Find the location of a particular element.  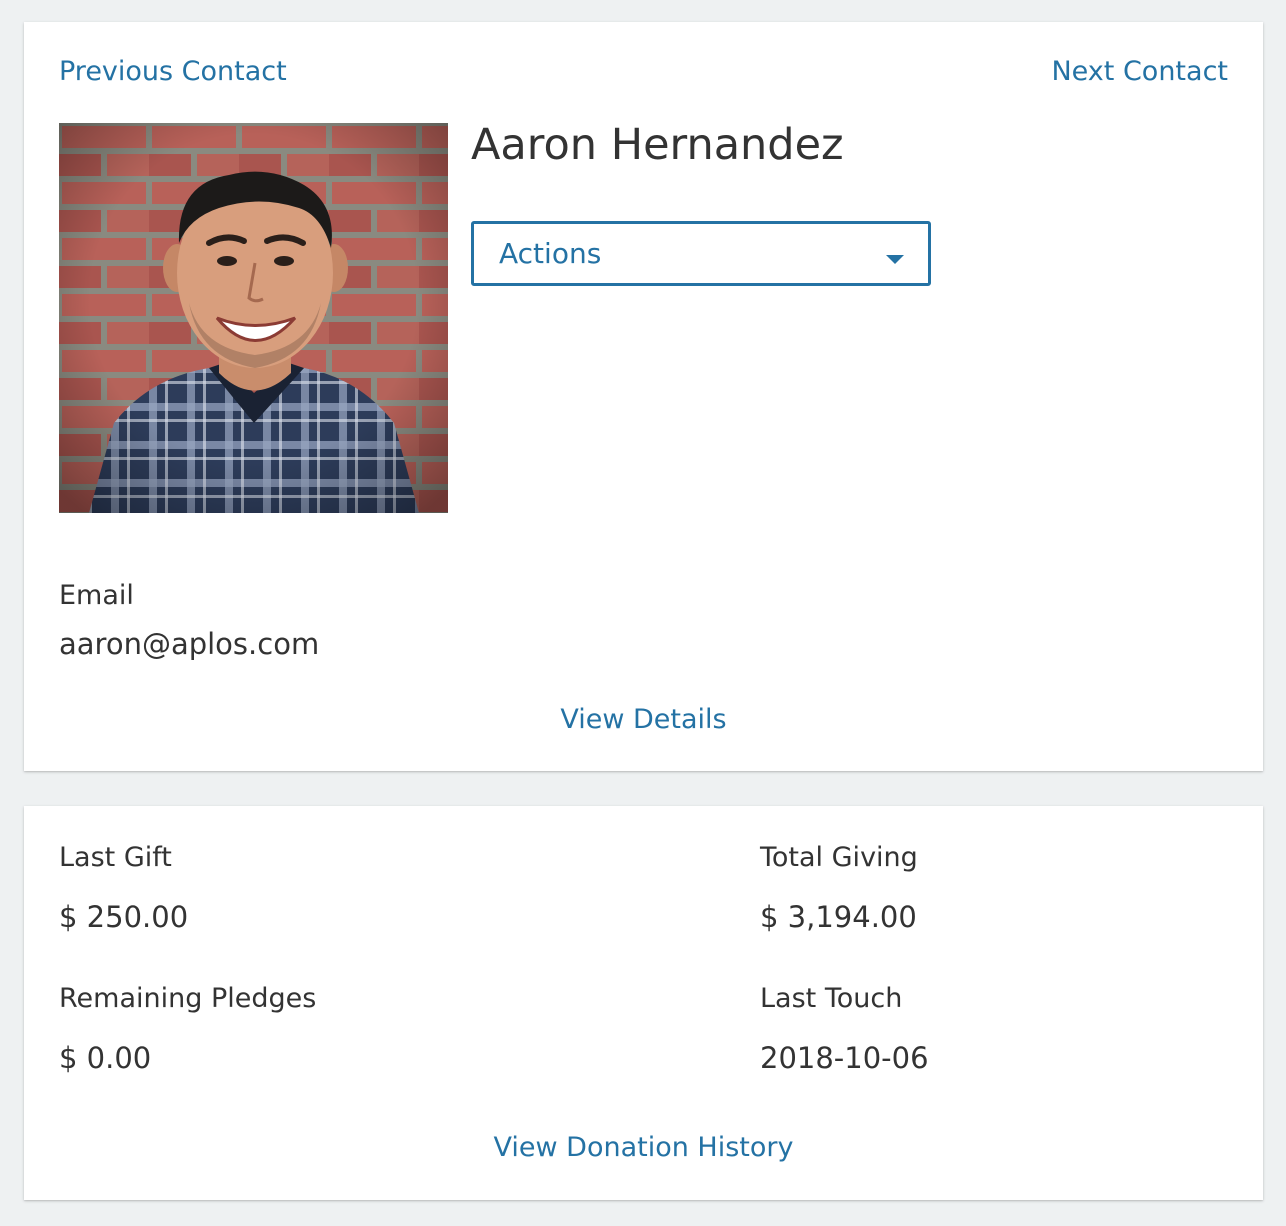

caret-down-icon is located at coordinates (895, 259).